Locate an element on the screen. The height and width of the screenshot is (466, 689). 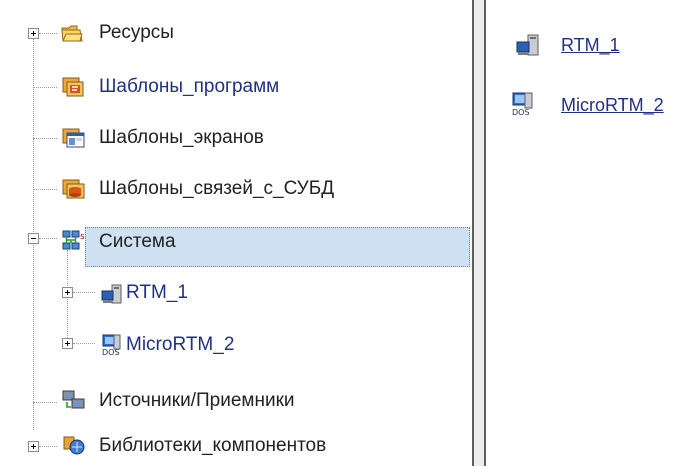
tree-item-label: Ресурсы is located at coordinates (136, 32).